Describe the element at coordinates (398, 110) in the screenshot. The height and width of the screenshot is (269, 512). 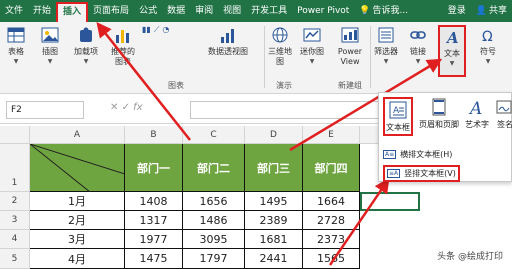
I see `textbox-icon: A` at that location.